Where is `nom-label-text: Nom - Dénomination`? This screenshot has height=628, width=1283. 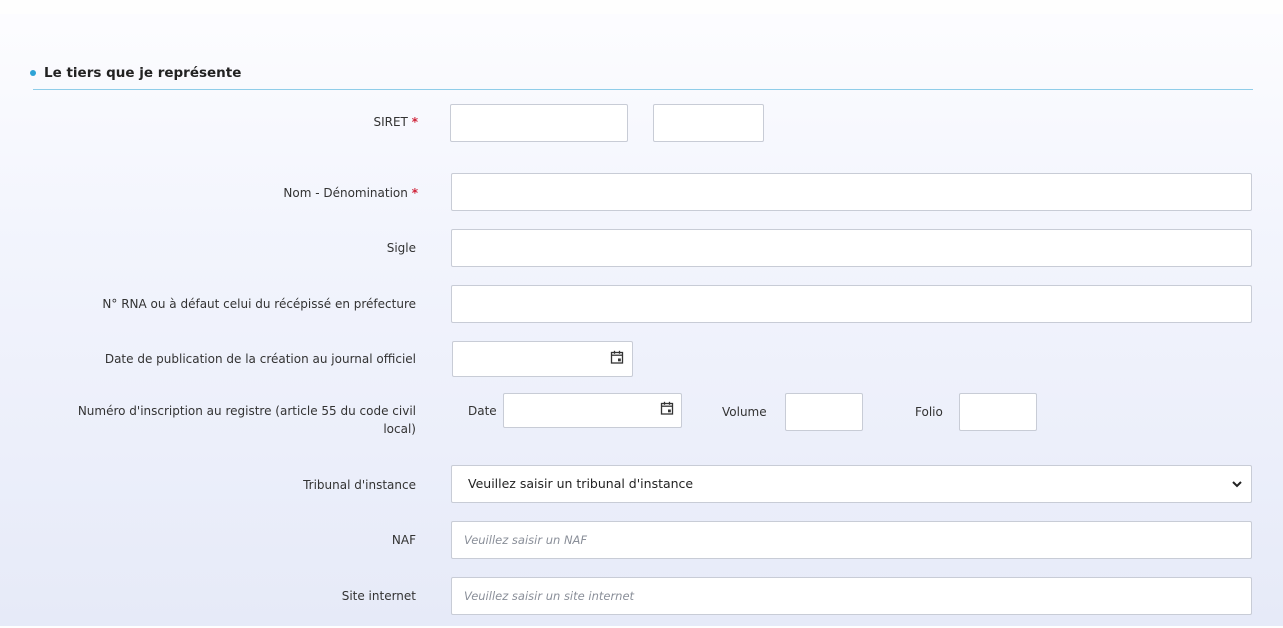 nom-label-text: Nom - Dénomination is located at coordinates (345, 193).